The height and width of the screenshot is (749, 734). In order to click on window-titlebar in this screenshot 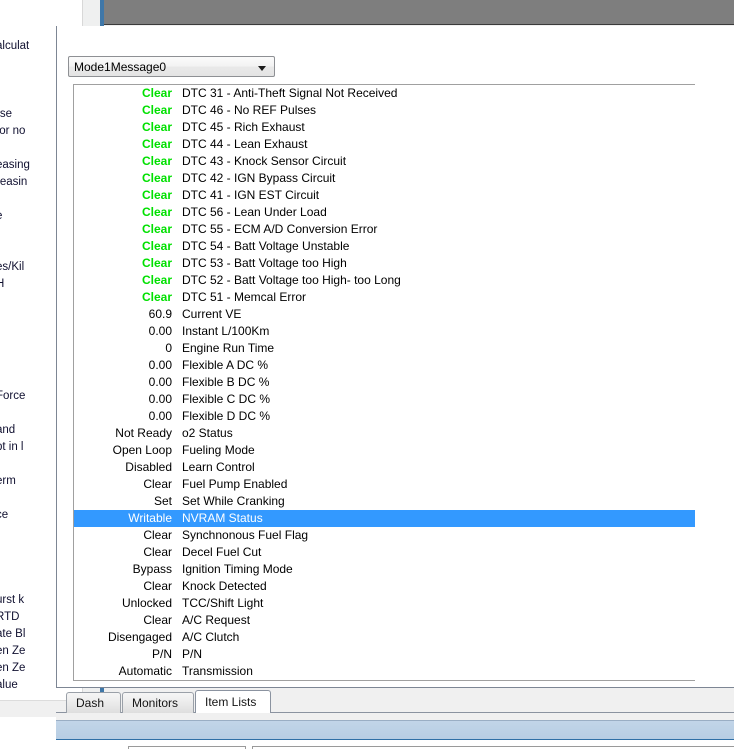, I will do `click(419, 12)`.